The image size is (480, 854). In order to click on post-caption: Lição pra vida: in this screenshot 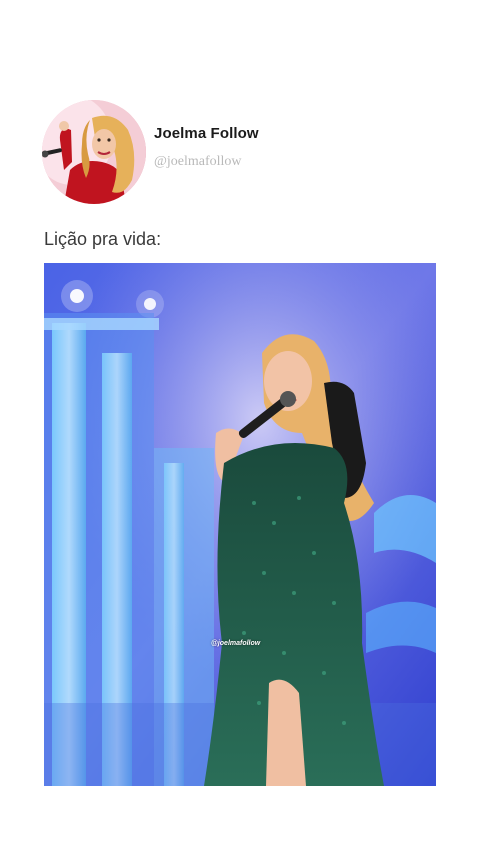, I will do `click(103, 239)`.